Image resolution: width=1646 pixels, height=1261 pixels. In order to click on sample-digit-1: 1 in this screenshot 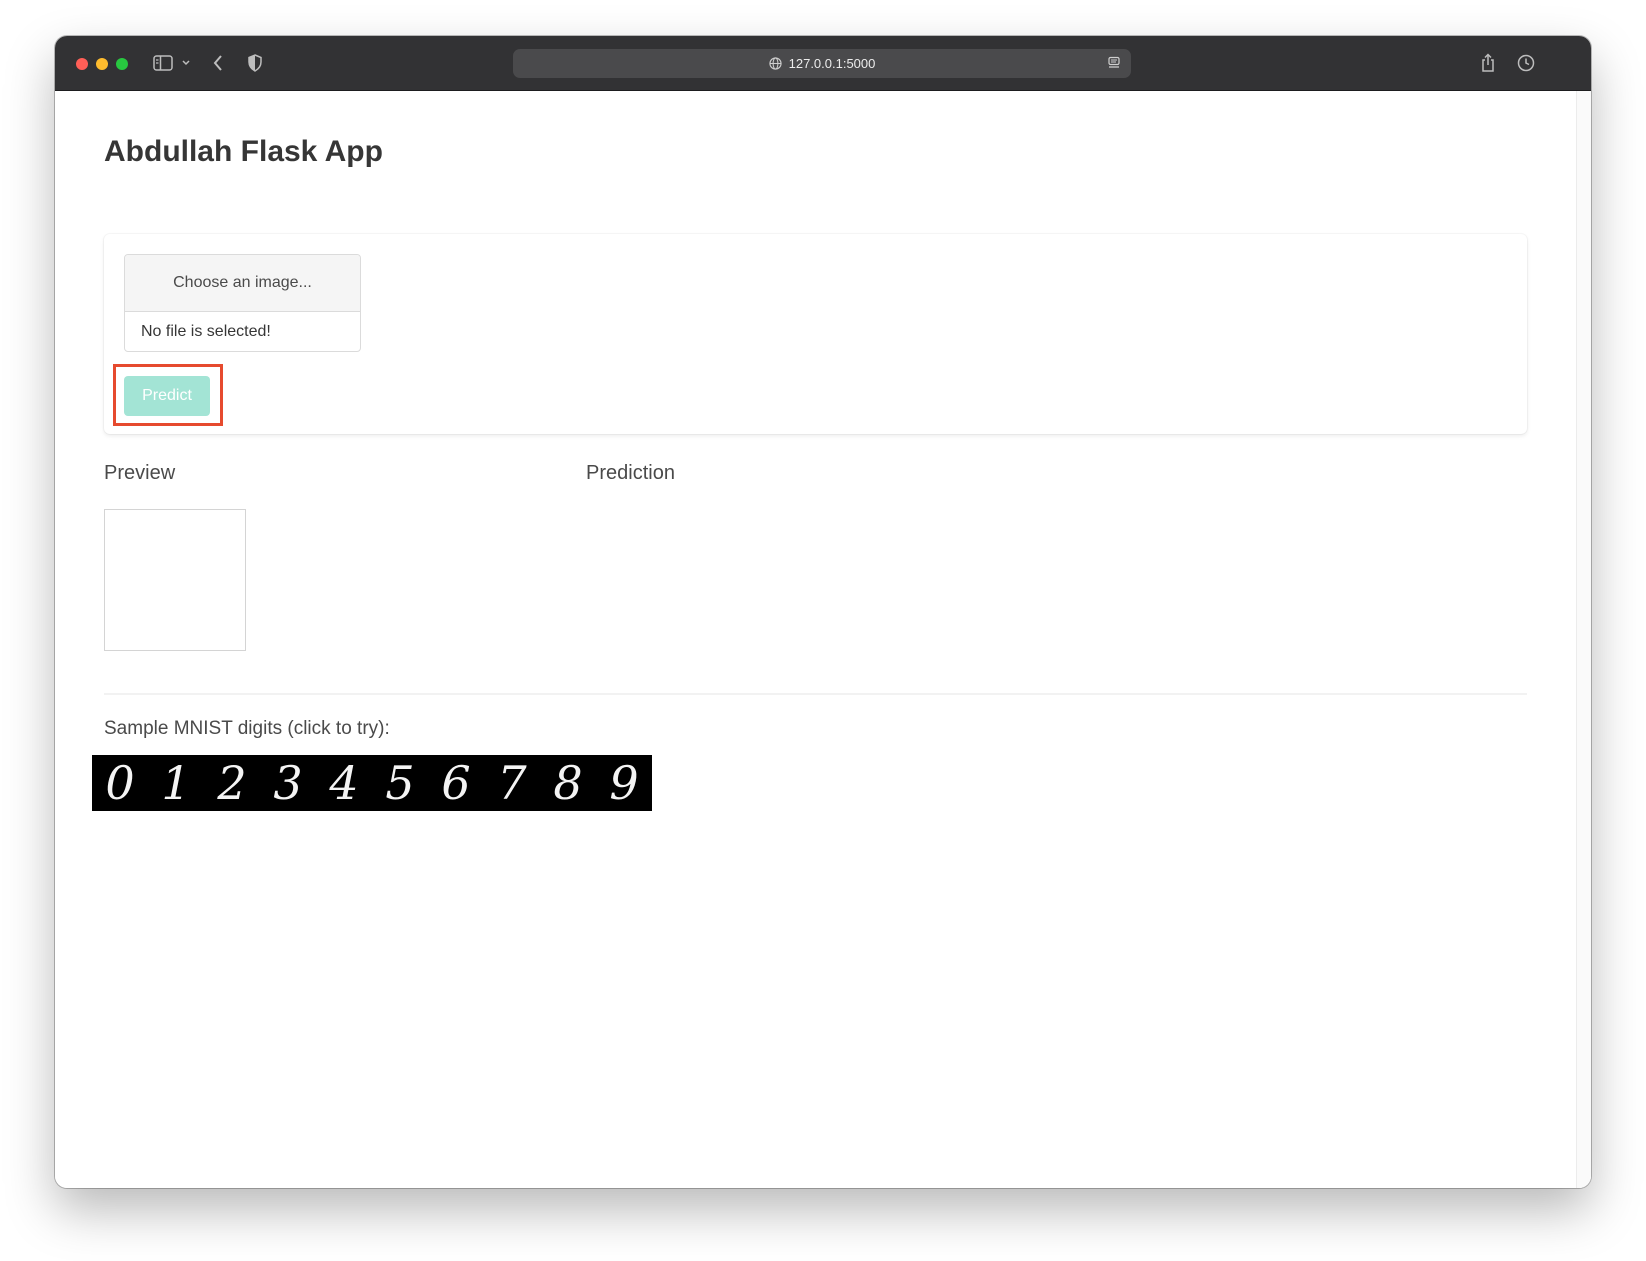, I will do `click(176, 783)`.